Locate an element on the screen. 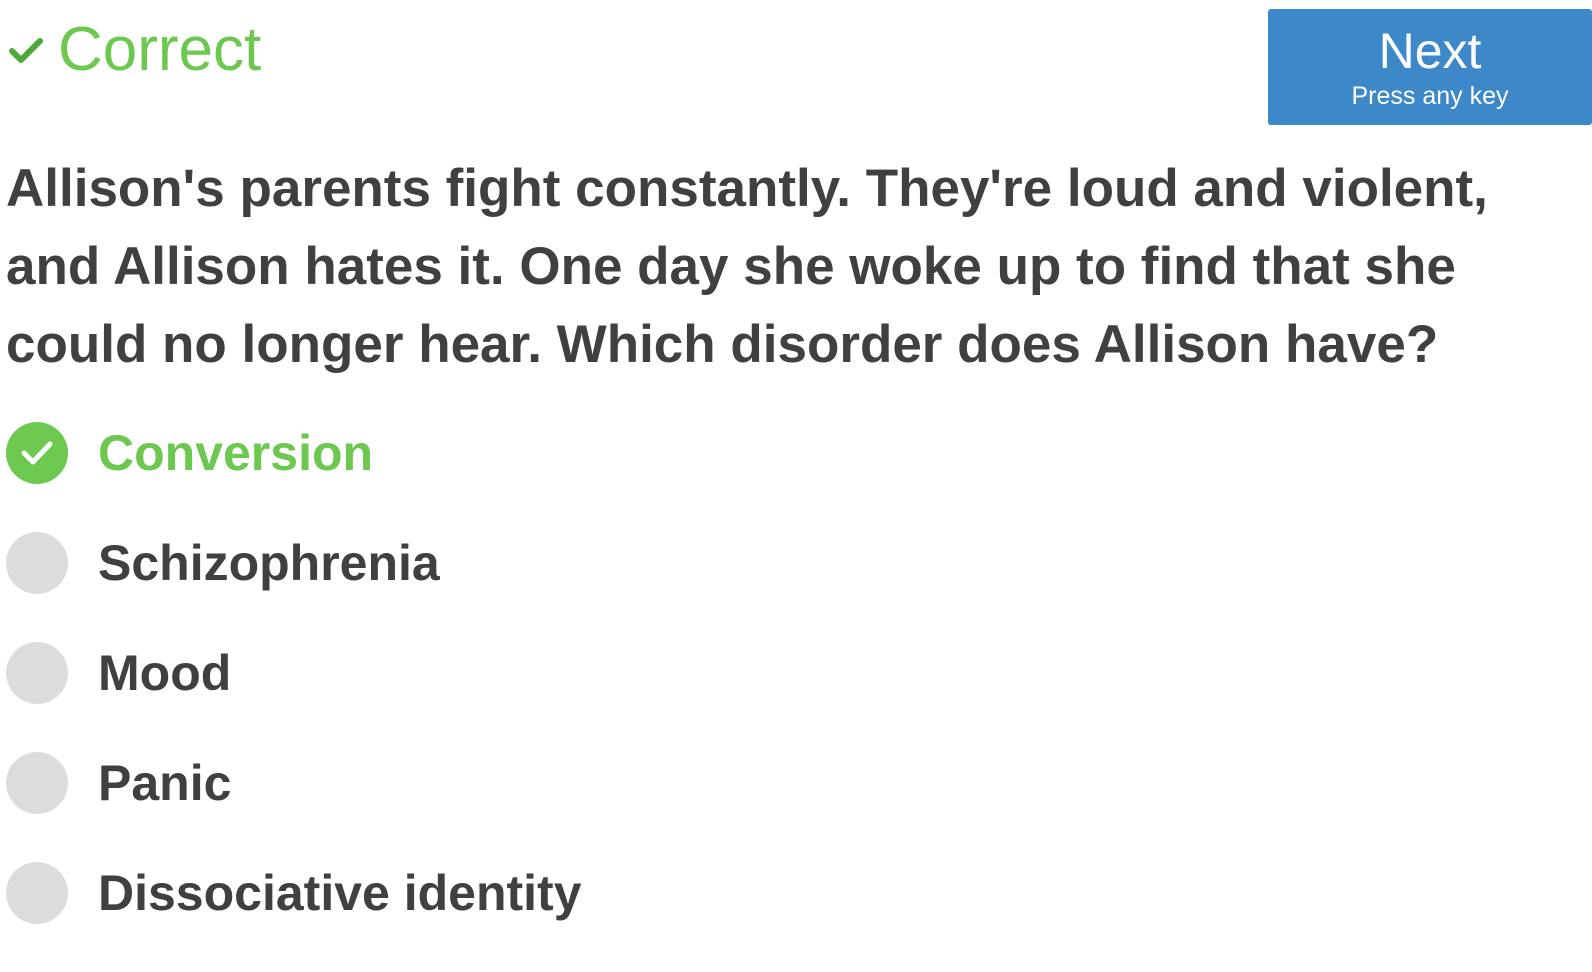  status-text: Correct is located at coordinates (160, 49).